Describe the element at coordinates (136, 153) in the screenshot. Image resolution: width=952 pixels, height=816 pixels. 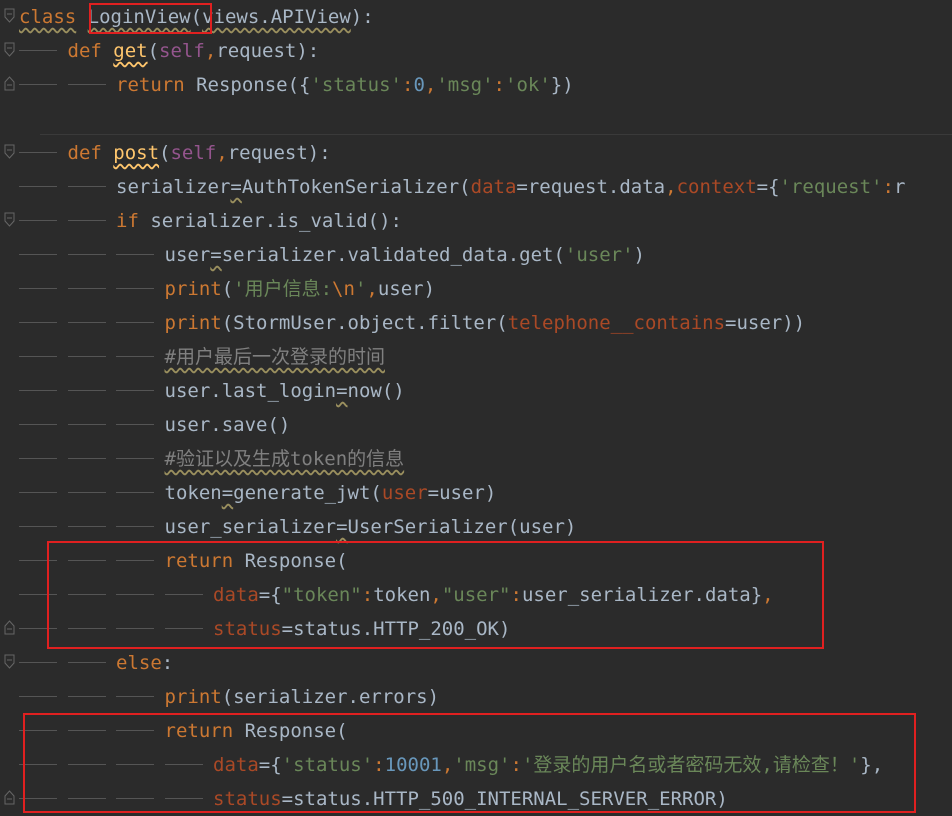
I see `code-token: post` at that location.